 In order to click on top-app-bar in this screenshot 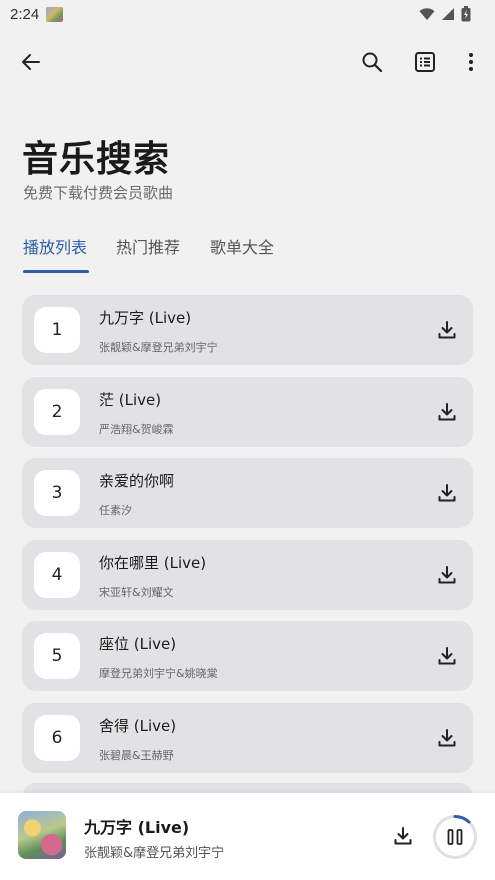, I will do `click(247, 62)`.